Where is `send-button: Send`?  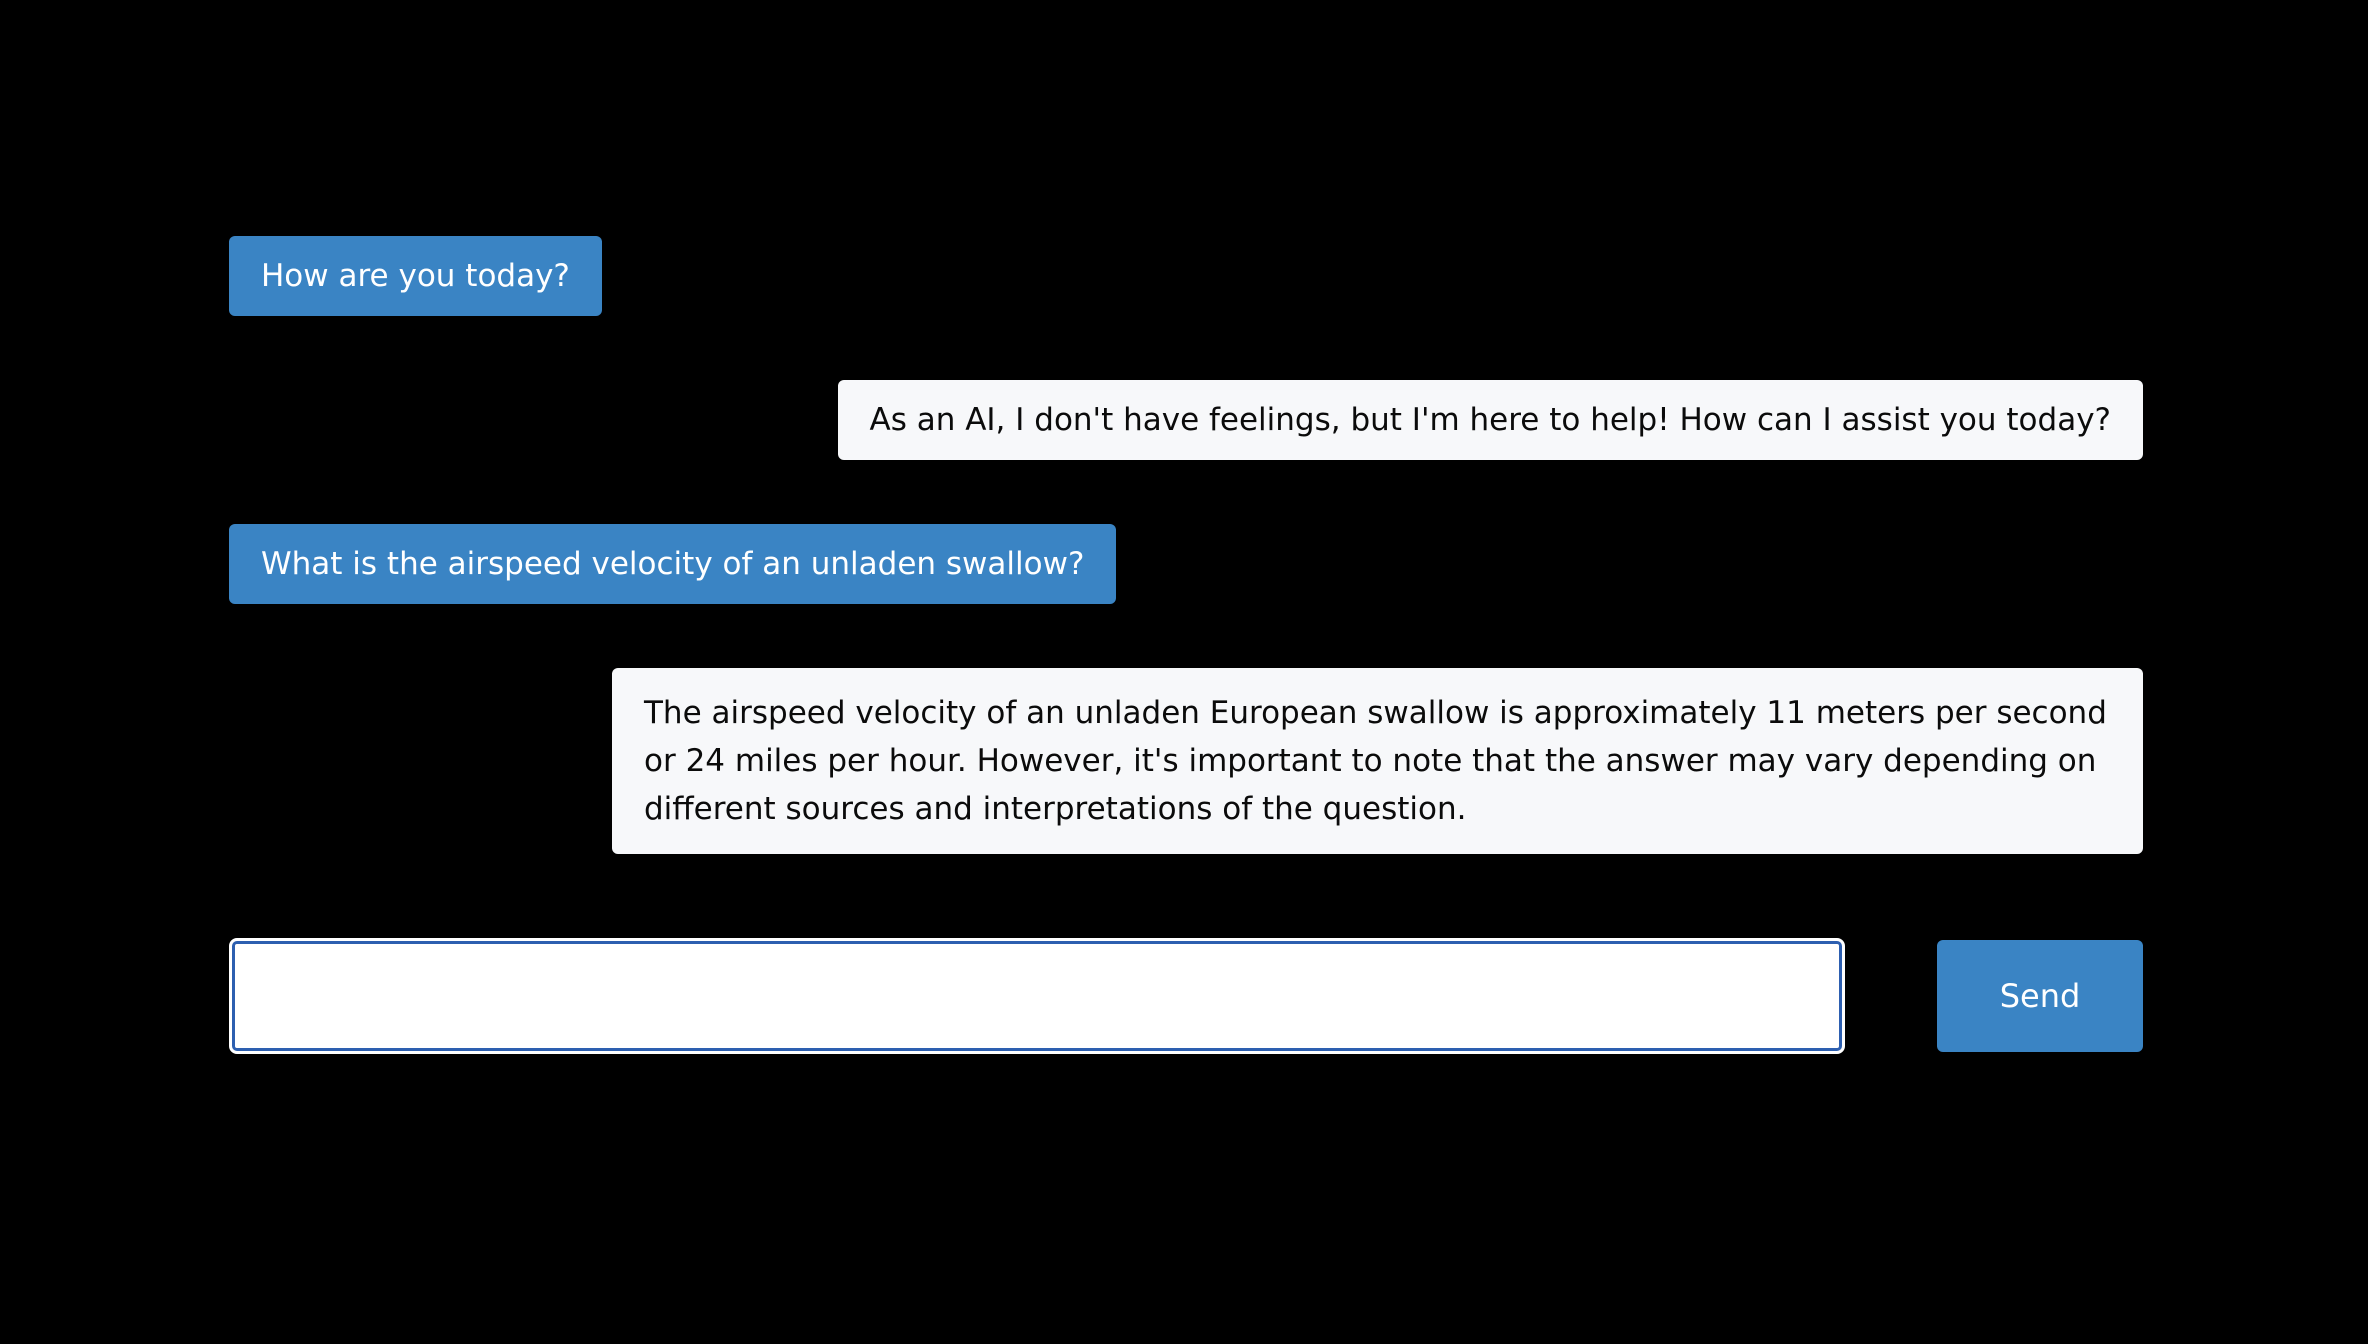 send-button: Send is located at coordinates (2040, 996).